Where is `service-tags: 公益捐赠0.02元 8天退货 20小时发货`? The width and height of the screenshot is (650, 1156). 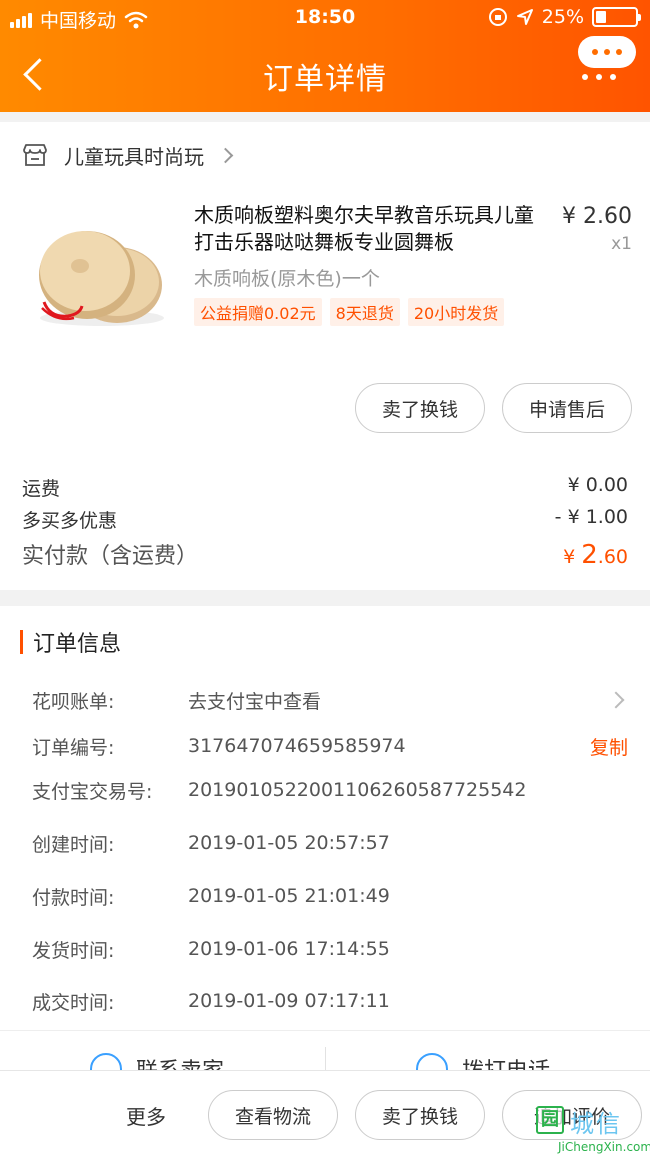 service-tags: 公益捐赠0.02元 8天退货 20小时发货 is located at coordinates (349, 312).